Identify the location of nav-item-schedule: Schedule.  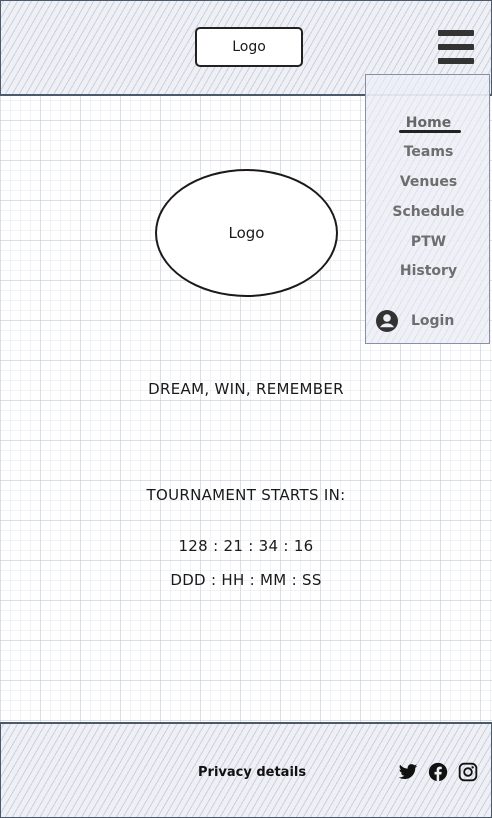
(428, 212).